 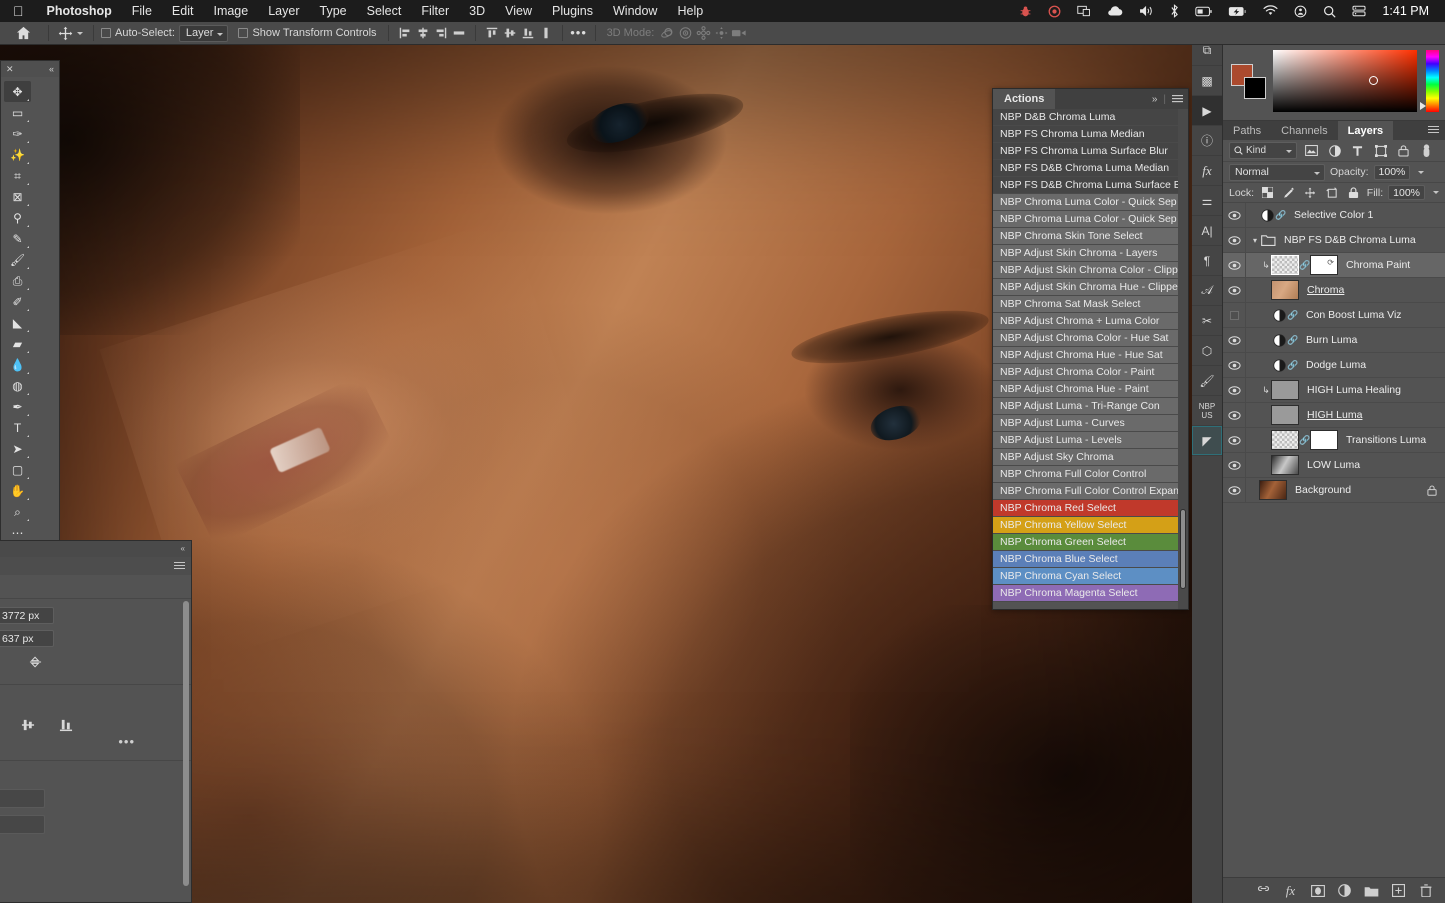 What do you see at coordinates (1425, 890) in the screenshot?
I see `delete-layer-icon` at bounding box center [1425, 890].